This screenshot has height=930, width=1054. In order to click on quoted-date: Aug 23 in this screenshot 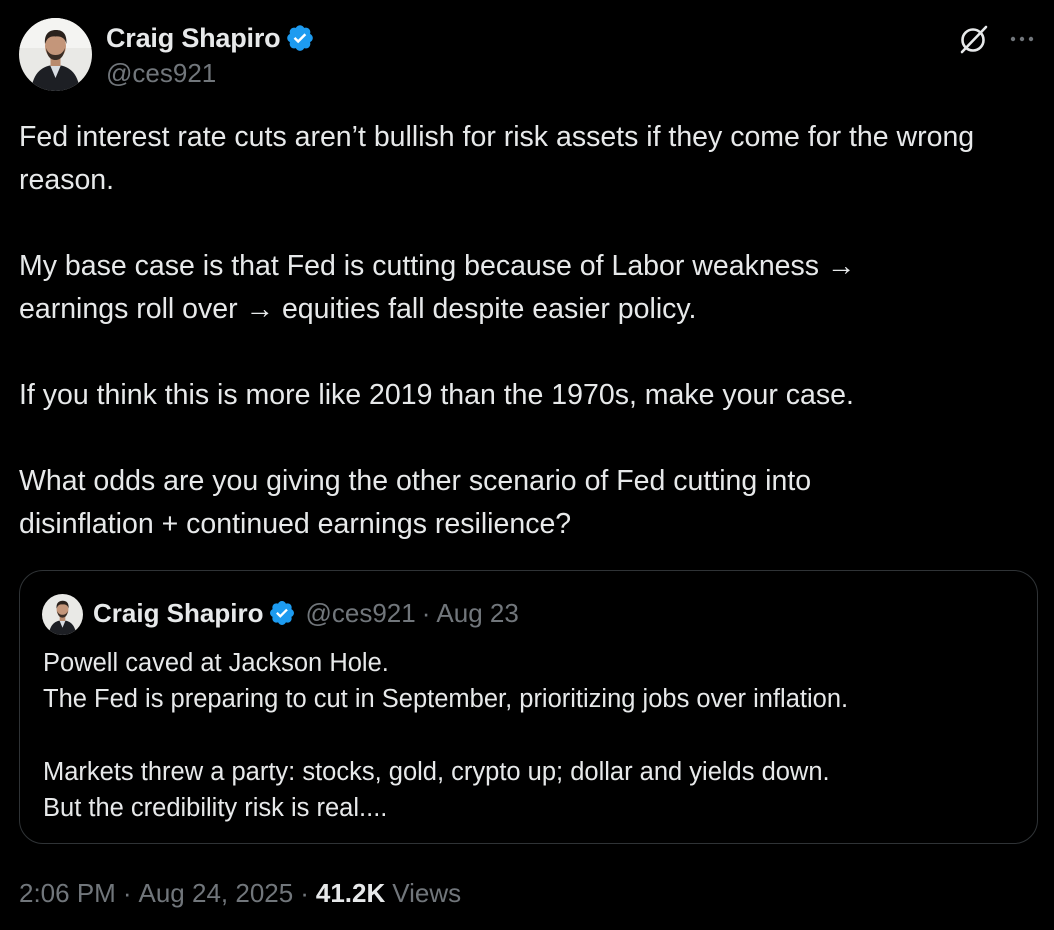, I will do `click(477, 613)`.